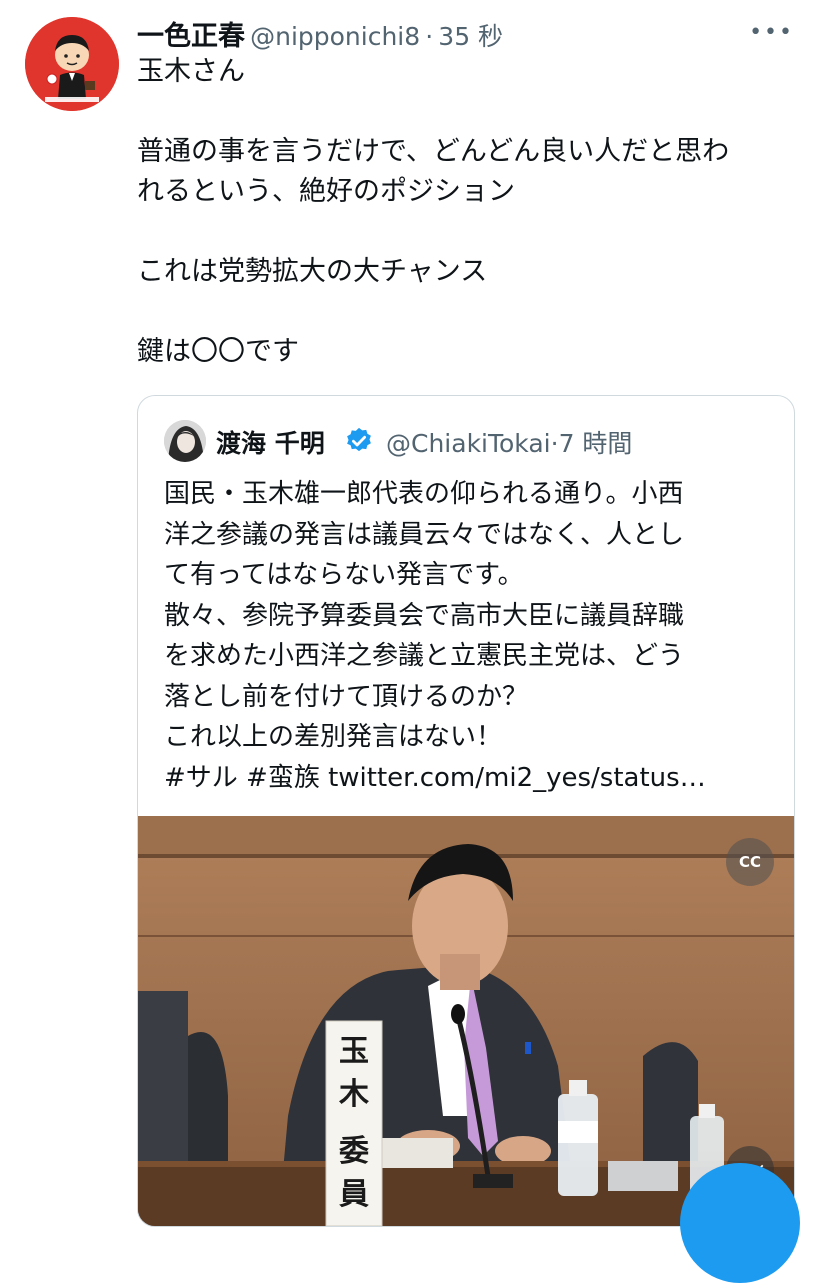 Image resolution: width=820 pixels, height=1283 pixels. What do you see at coordinates (424, 656) in the screenshot?
I see `quoted-text-line: を求めた小西洋之参議と立憲民主党は、どう` at bounding box center [424, 656].